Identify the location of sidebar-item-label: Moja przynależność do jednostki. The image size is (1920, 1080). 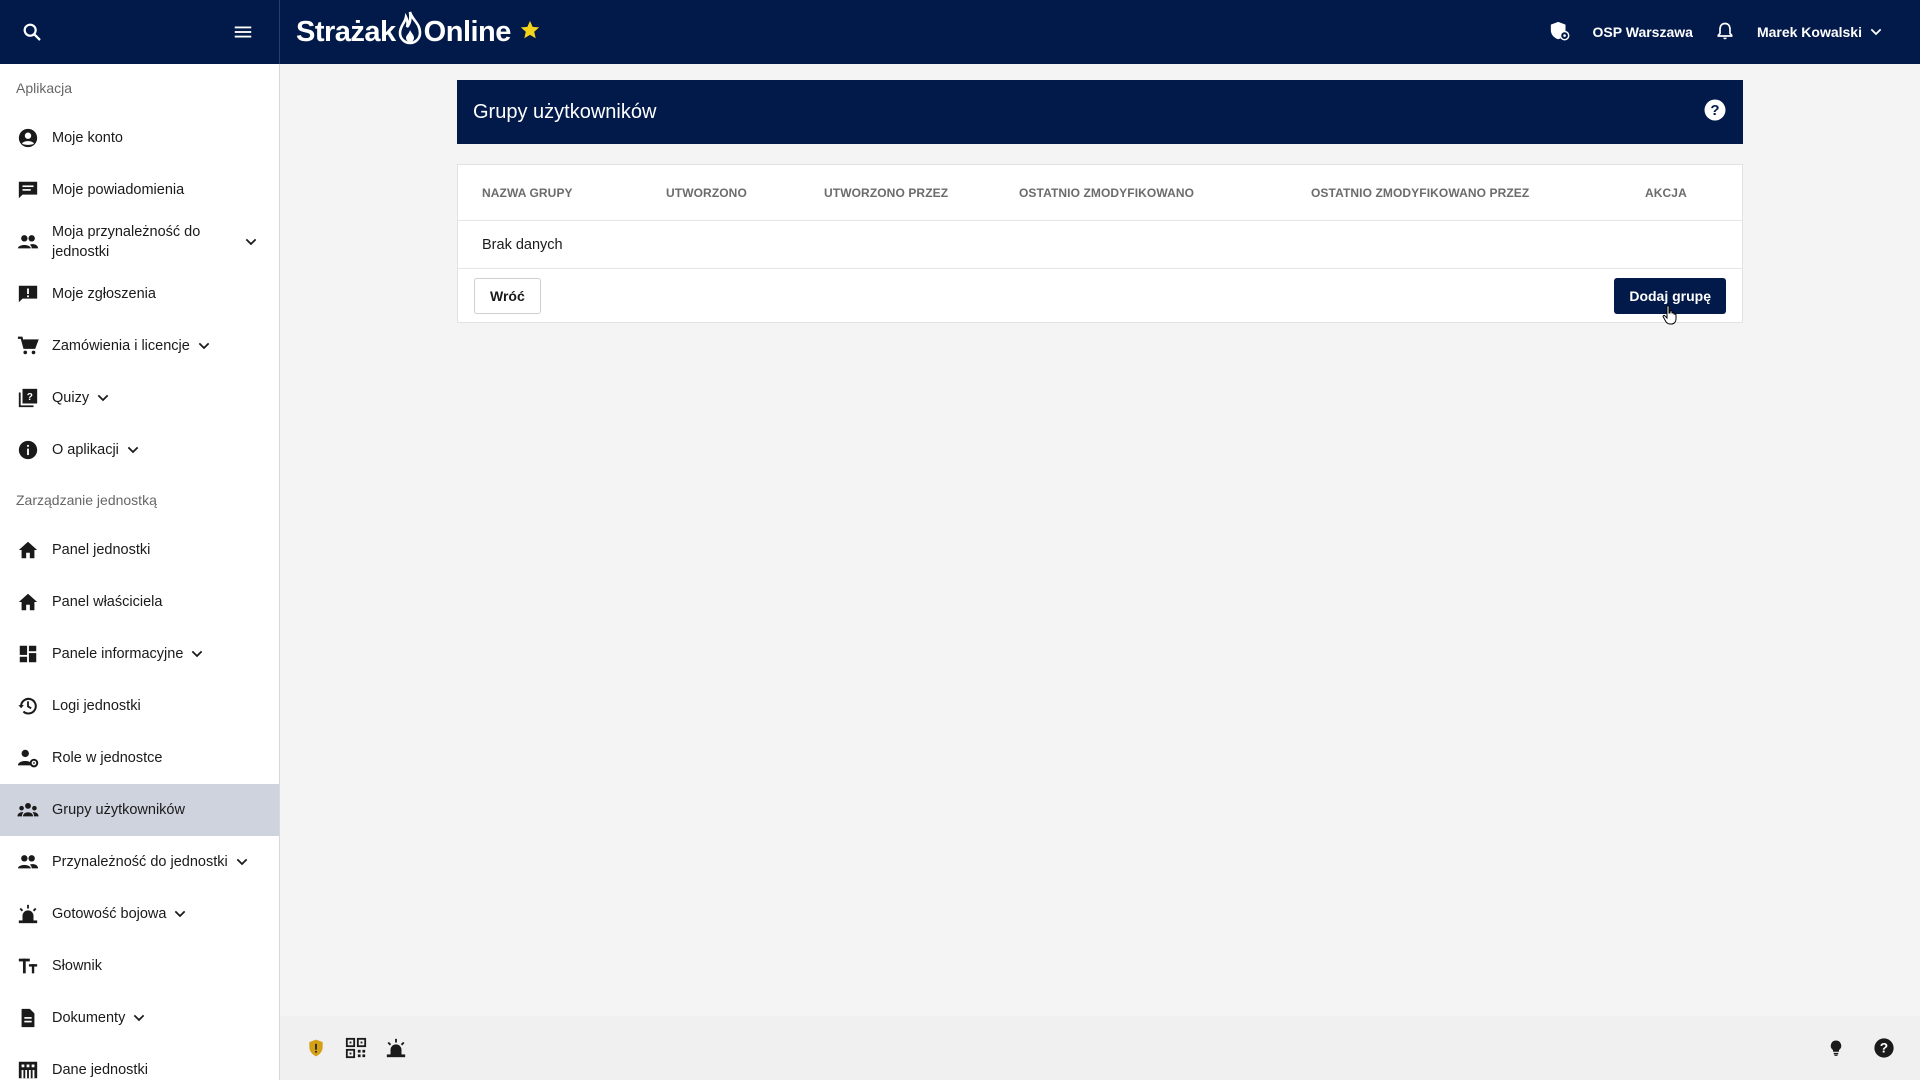
(126, 242).